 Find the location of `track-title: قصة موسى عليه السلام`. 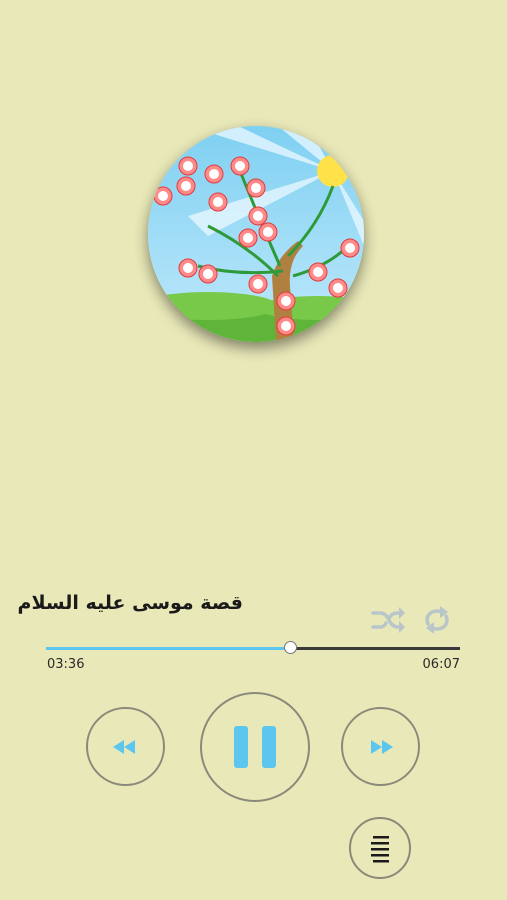

track-title: قصة موسى عليه السلام is located at coordinates (130, 603).